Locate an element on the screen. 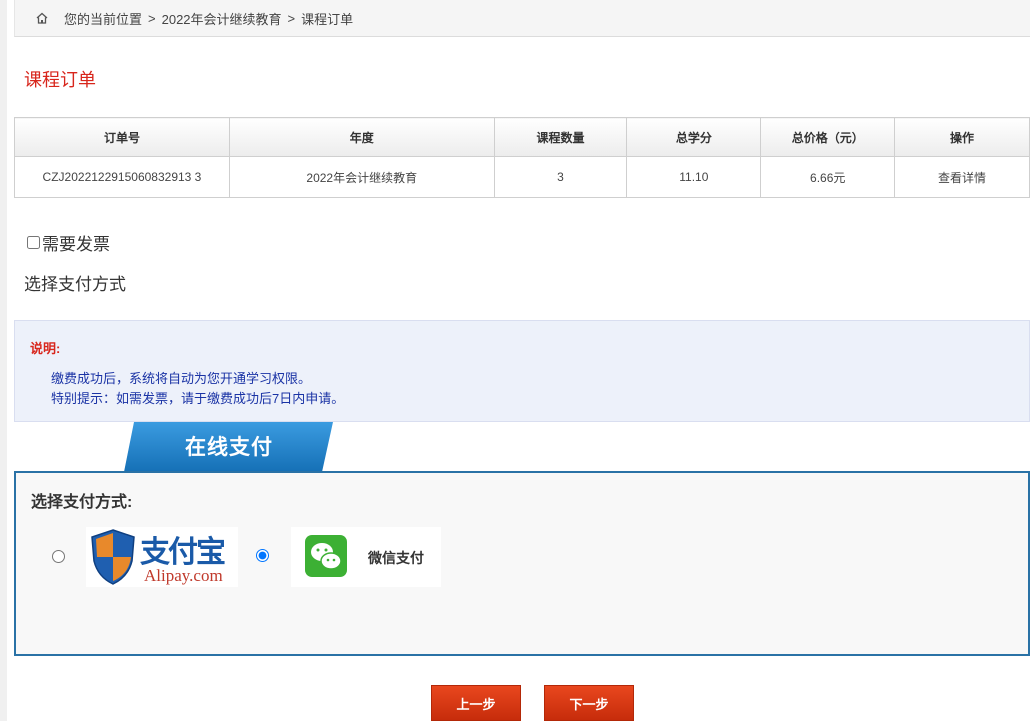 This screenshot has width=1030, height=721. breadcrumb-item-year: 2022年会计继续教育 is located at coordinates (222, 18).